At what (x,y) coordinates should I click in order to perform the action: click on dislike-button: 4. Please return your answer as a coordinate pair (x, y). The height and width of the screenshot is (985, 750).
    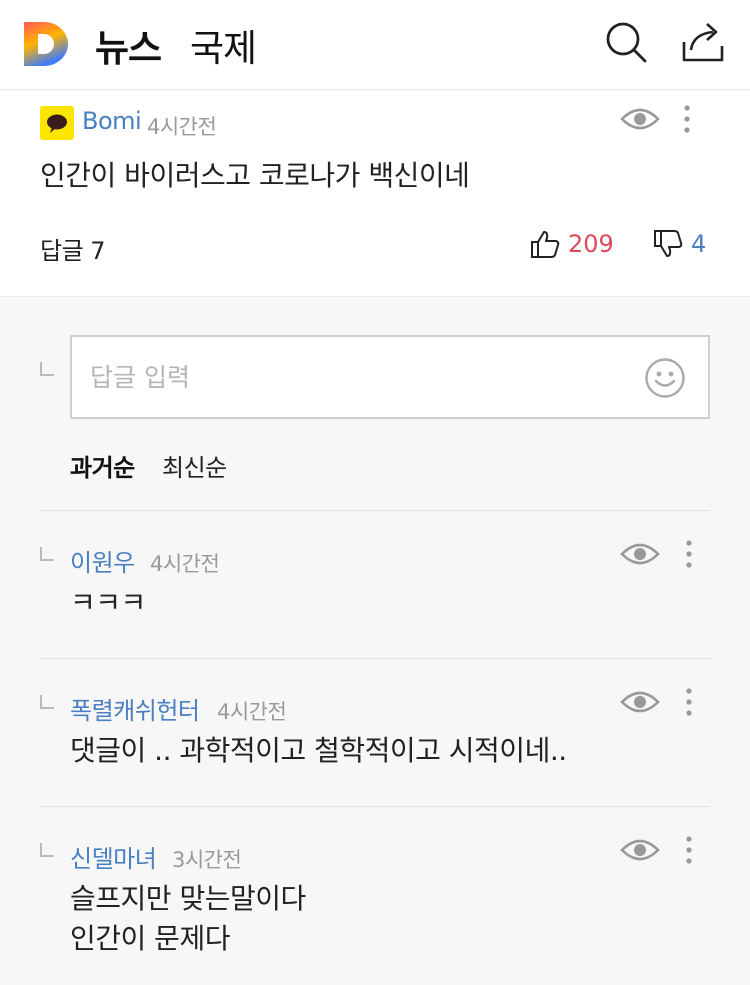
    Looking at the image, I should click on (679, 244).